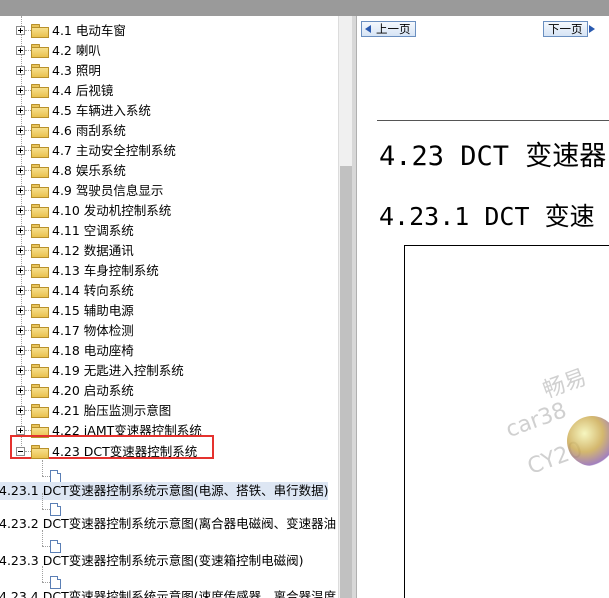  What do you see at coordinates (169, 331) in the screenshot?
I see `tree-item: 4.17 物体检测` at bounding box center [169, 331].